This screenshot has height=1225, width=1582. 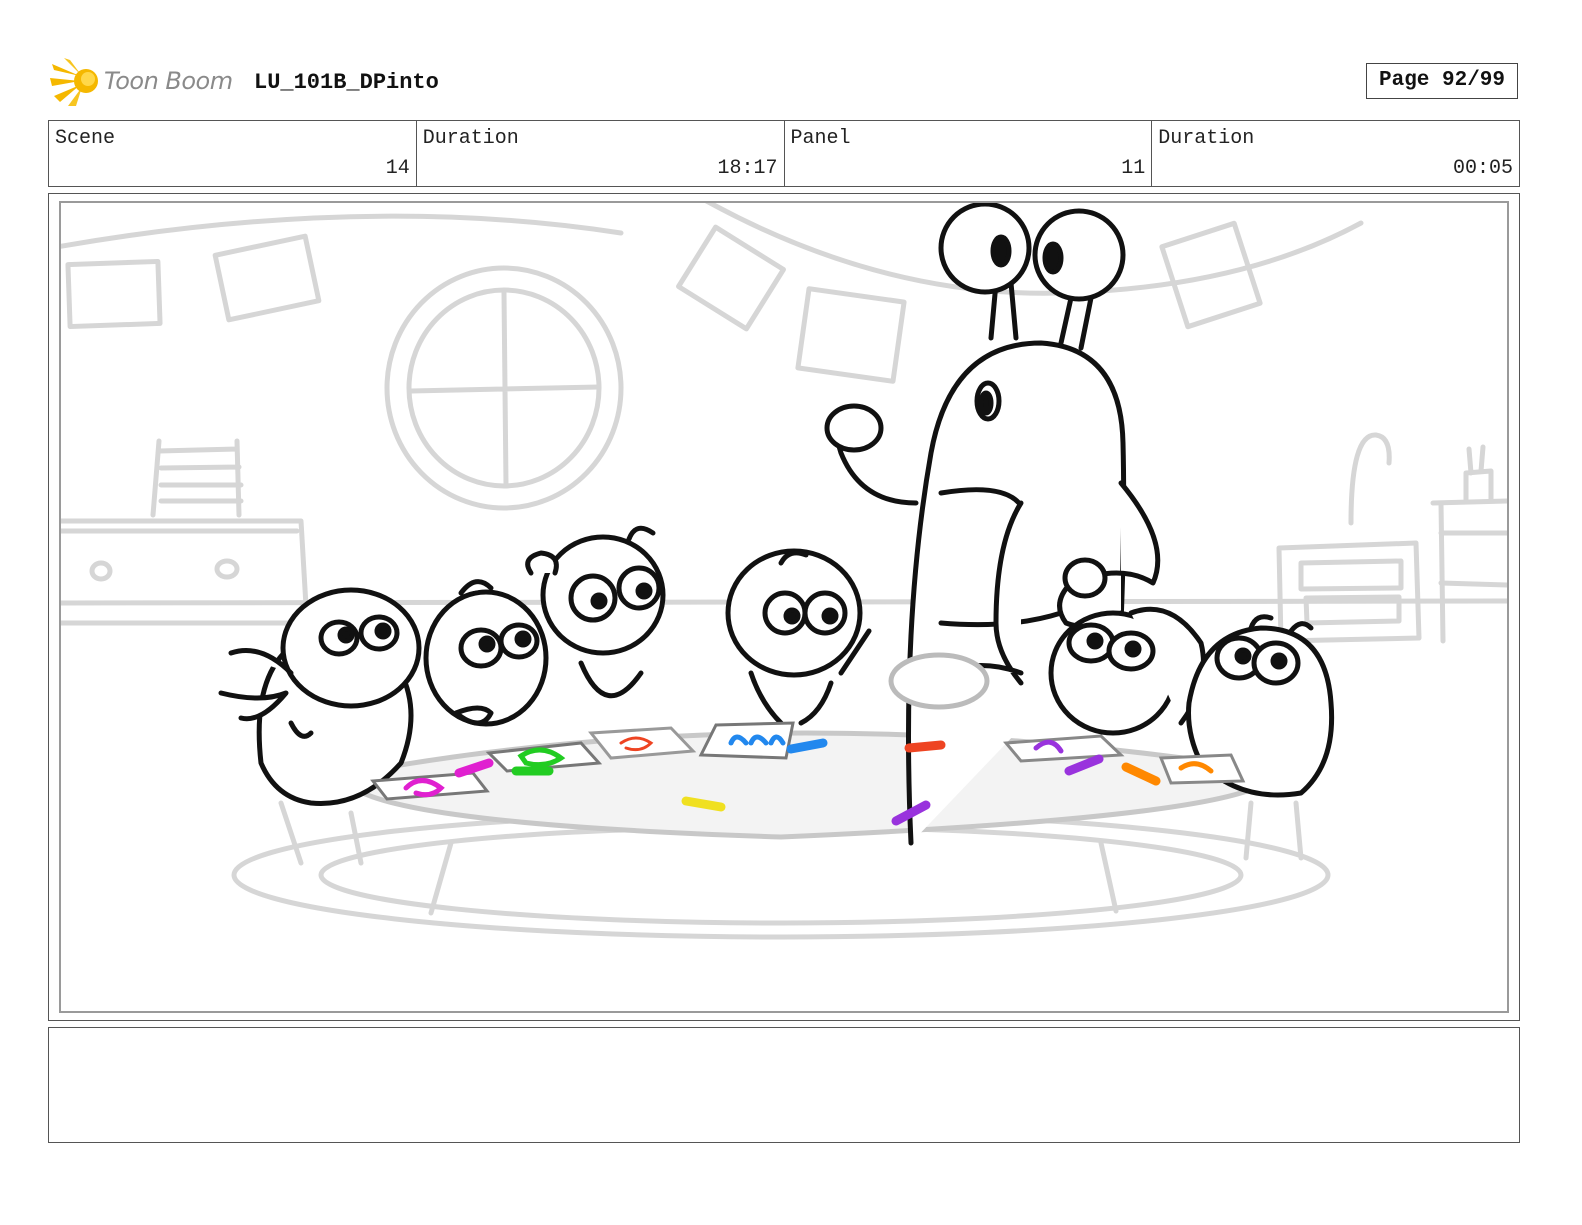 I want to click on scene-duration-label: Duration, so click(x=470, y=138).